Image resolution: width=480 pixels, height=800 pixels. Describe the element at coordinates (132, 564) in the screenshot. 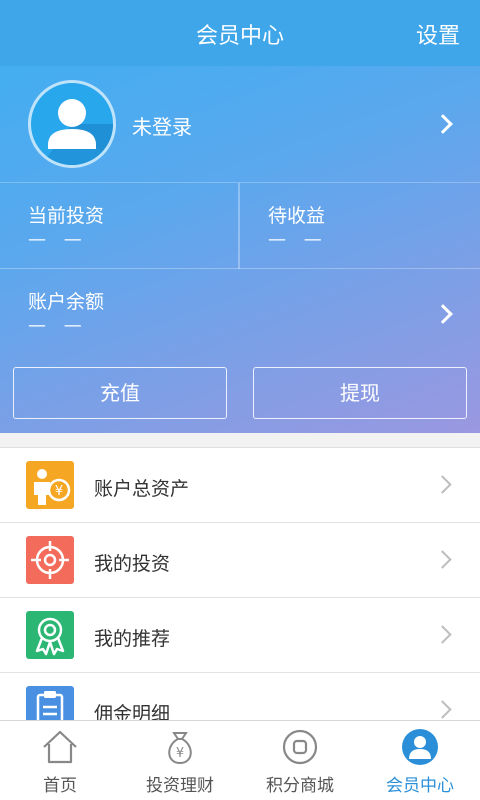

I see `menu-item-label: 我的投资` at that location.